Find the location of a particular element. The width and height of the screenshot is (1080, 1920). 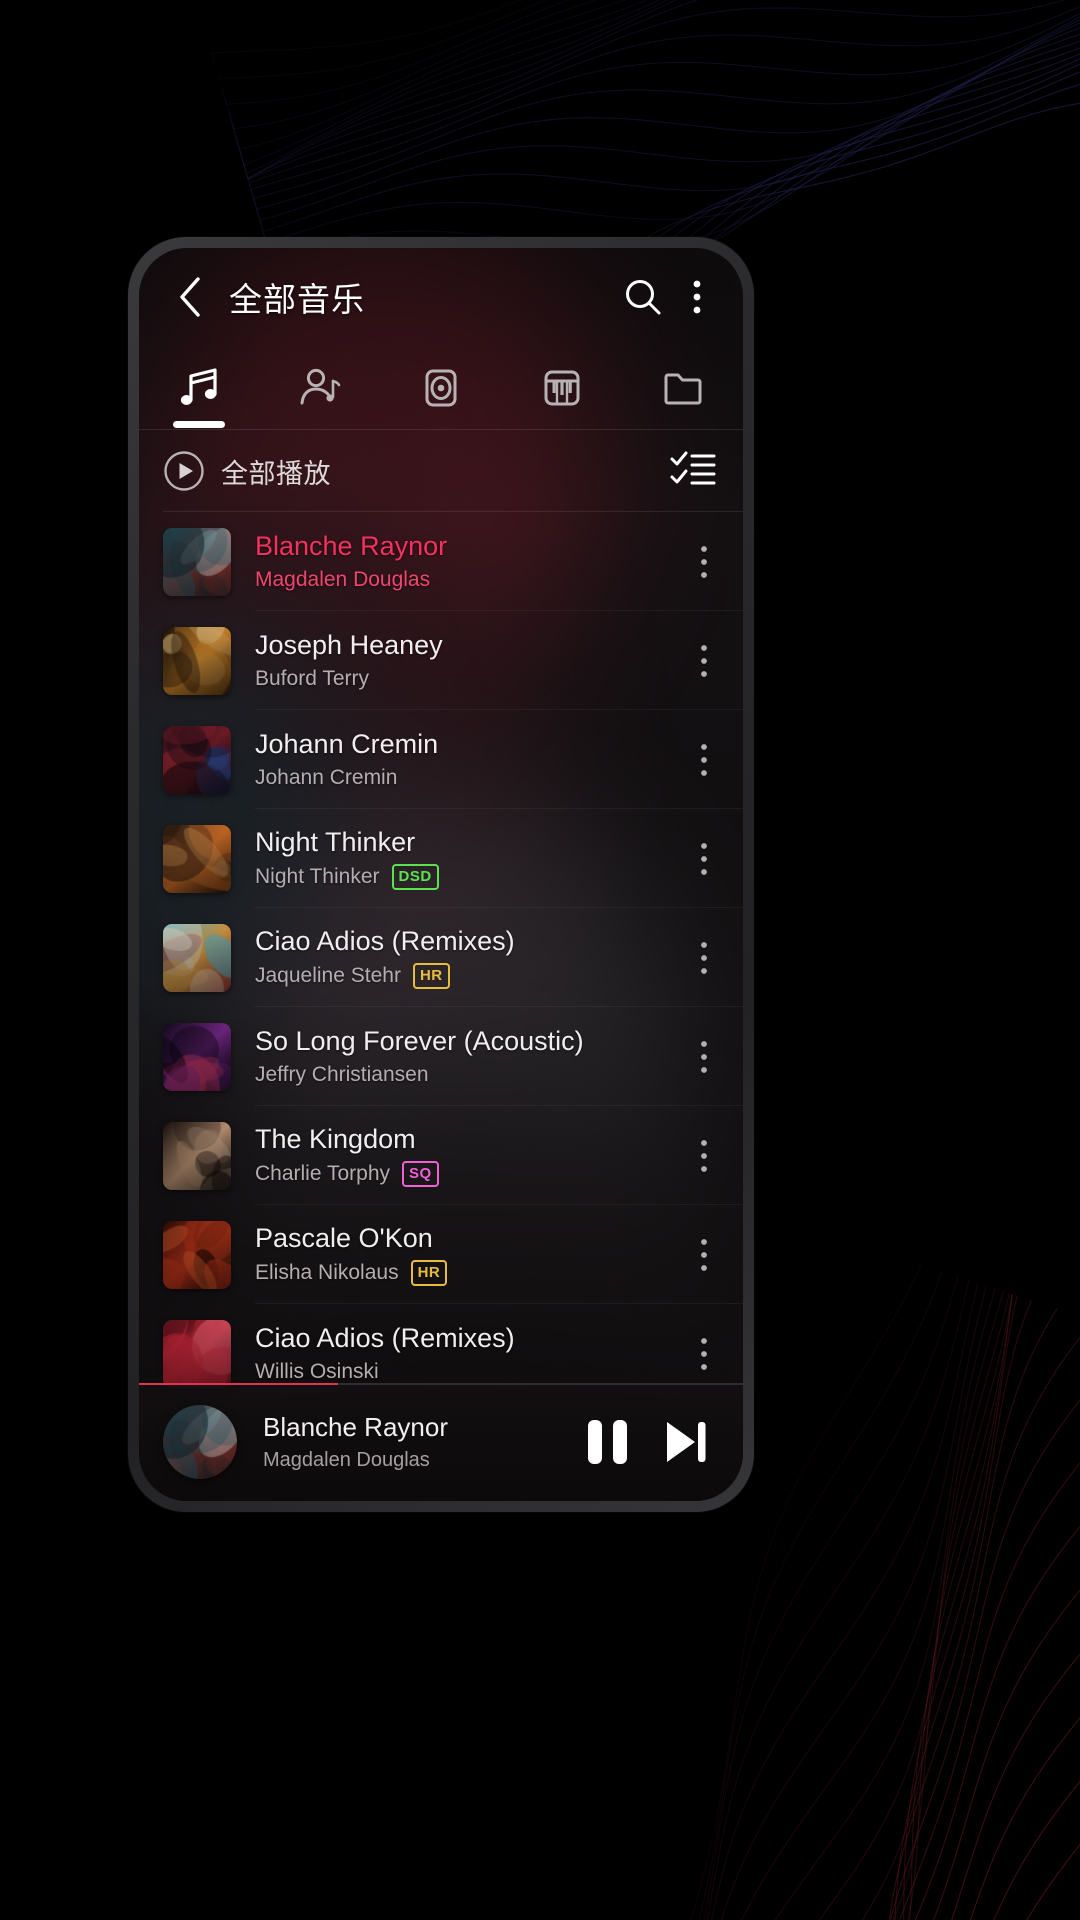

skip-next-icon is located at coordinates (686, 1442).